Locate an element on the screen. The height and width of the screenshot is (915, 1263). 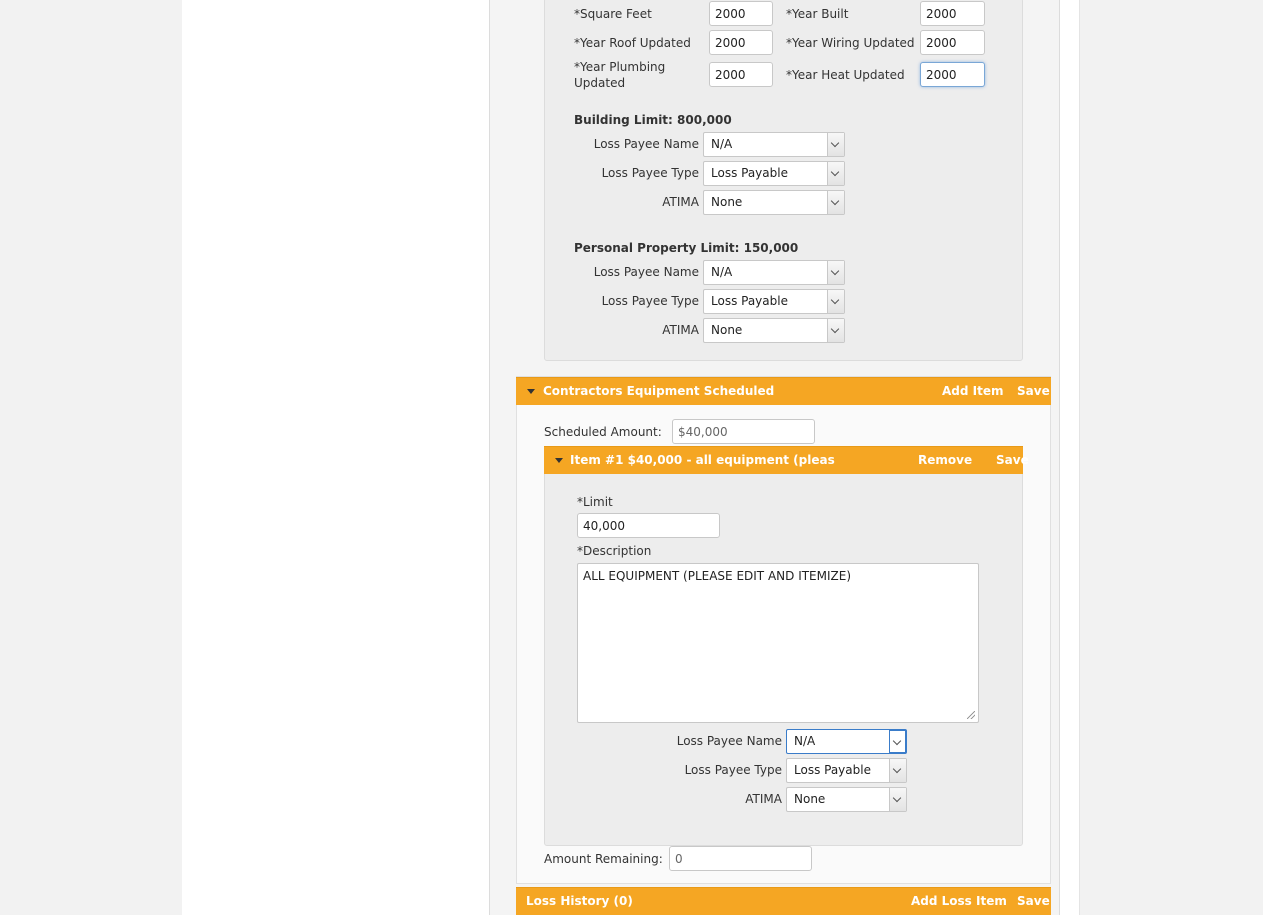
building-loss-payee-type-label: Loss Payee Type is located at coordinates (650, 173).